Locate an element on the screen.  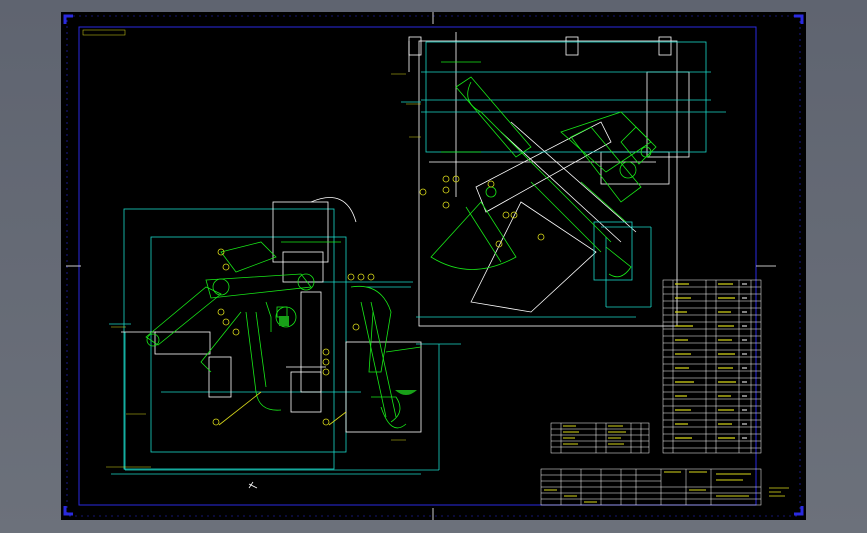
parts-list-text-marks is located at coordinates (705, 361).